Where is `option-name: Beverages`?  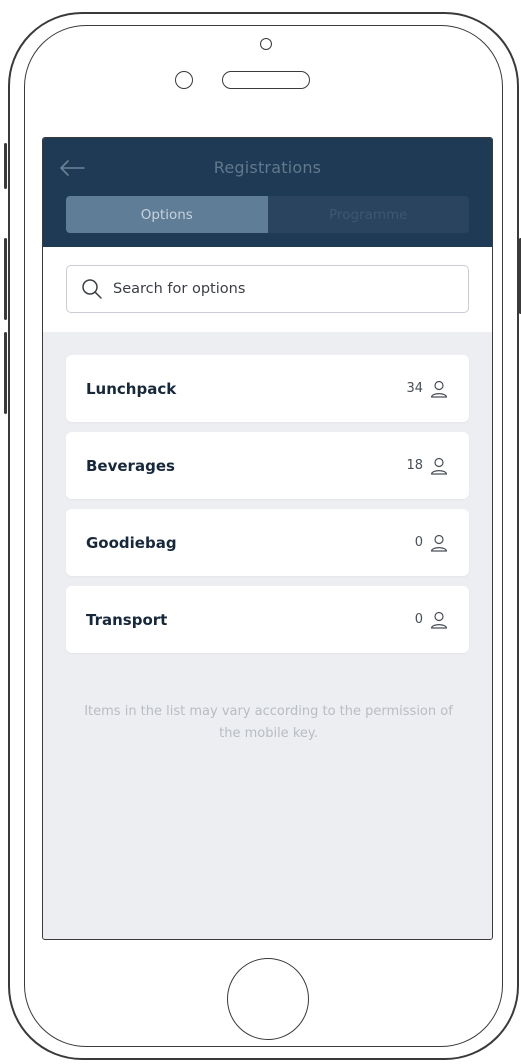 option-name: Beverages is located at coordinates (130, 465).